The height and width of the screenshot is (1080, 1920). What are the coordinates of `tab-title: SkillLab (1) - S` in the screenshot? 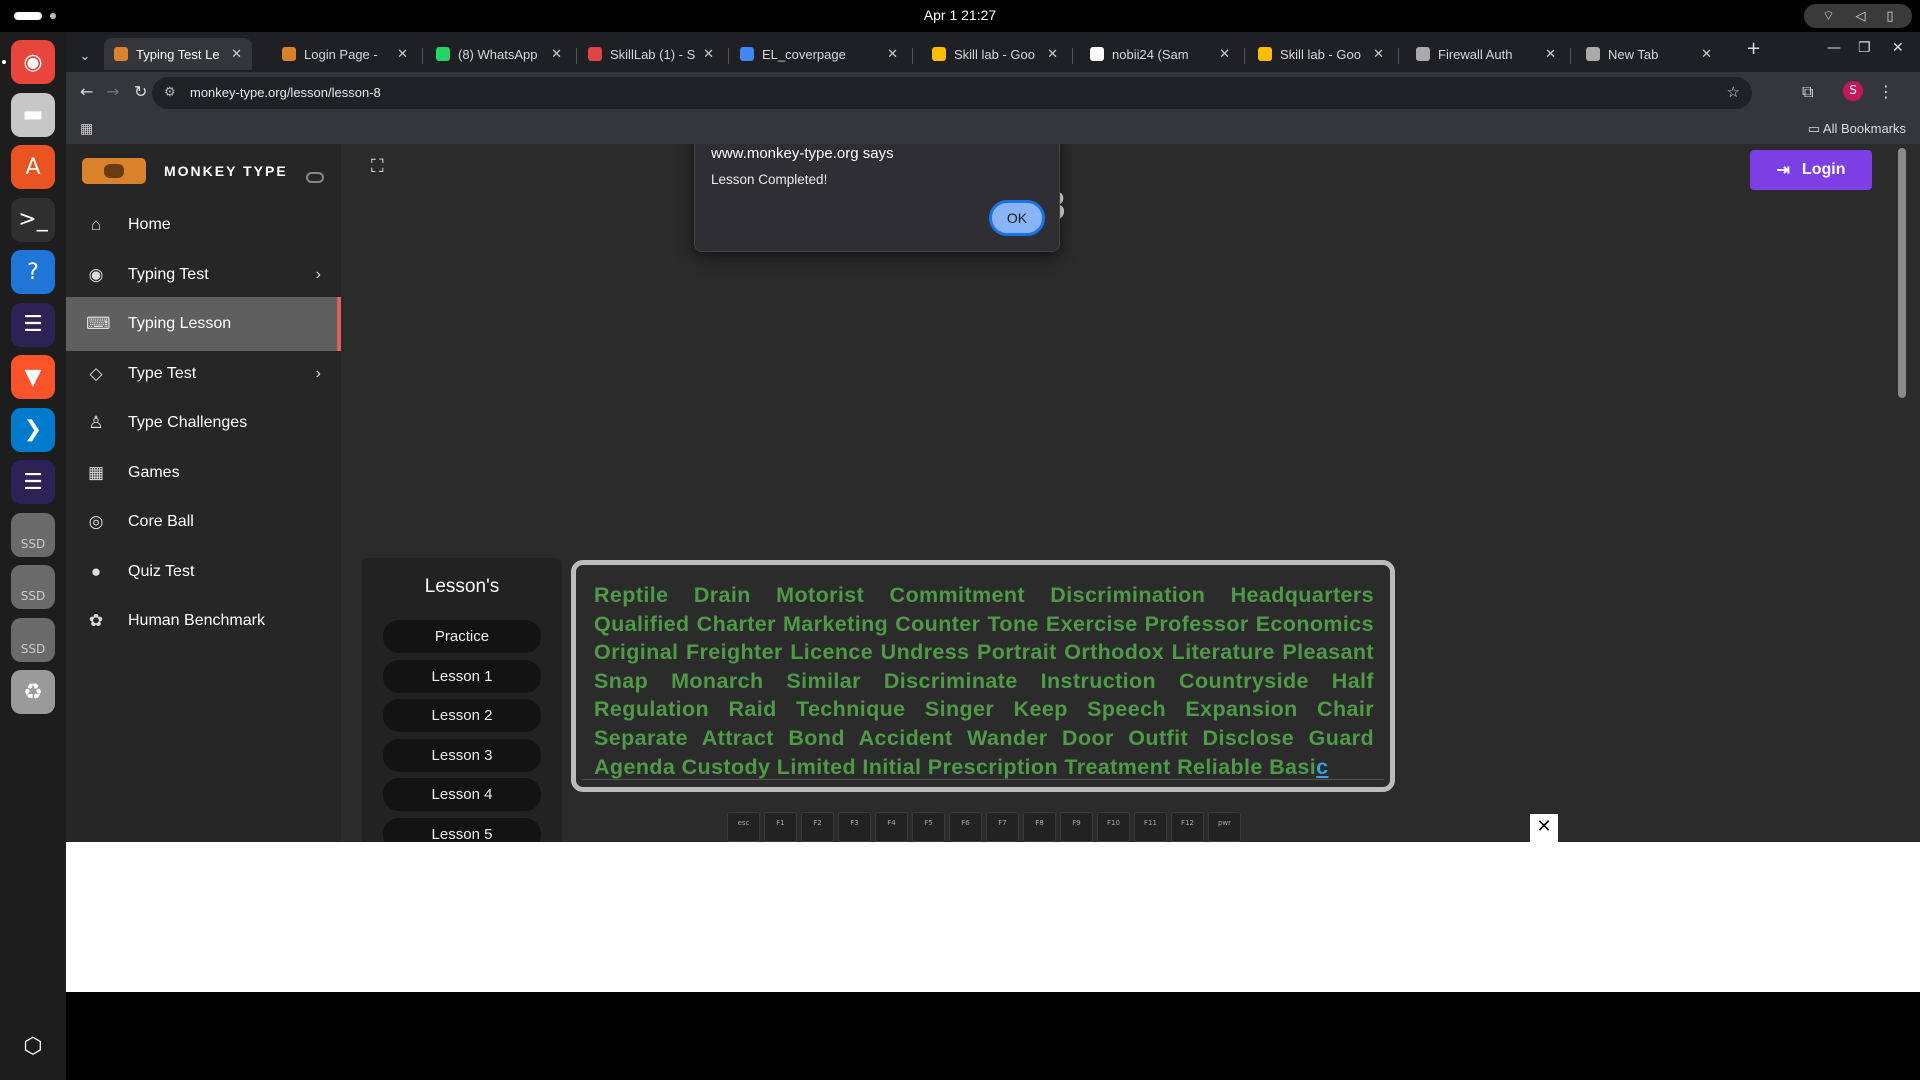 It's located at (653, 54).